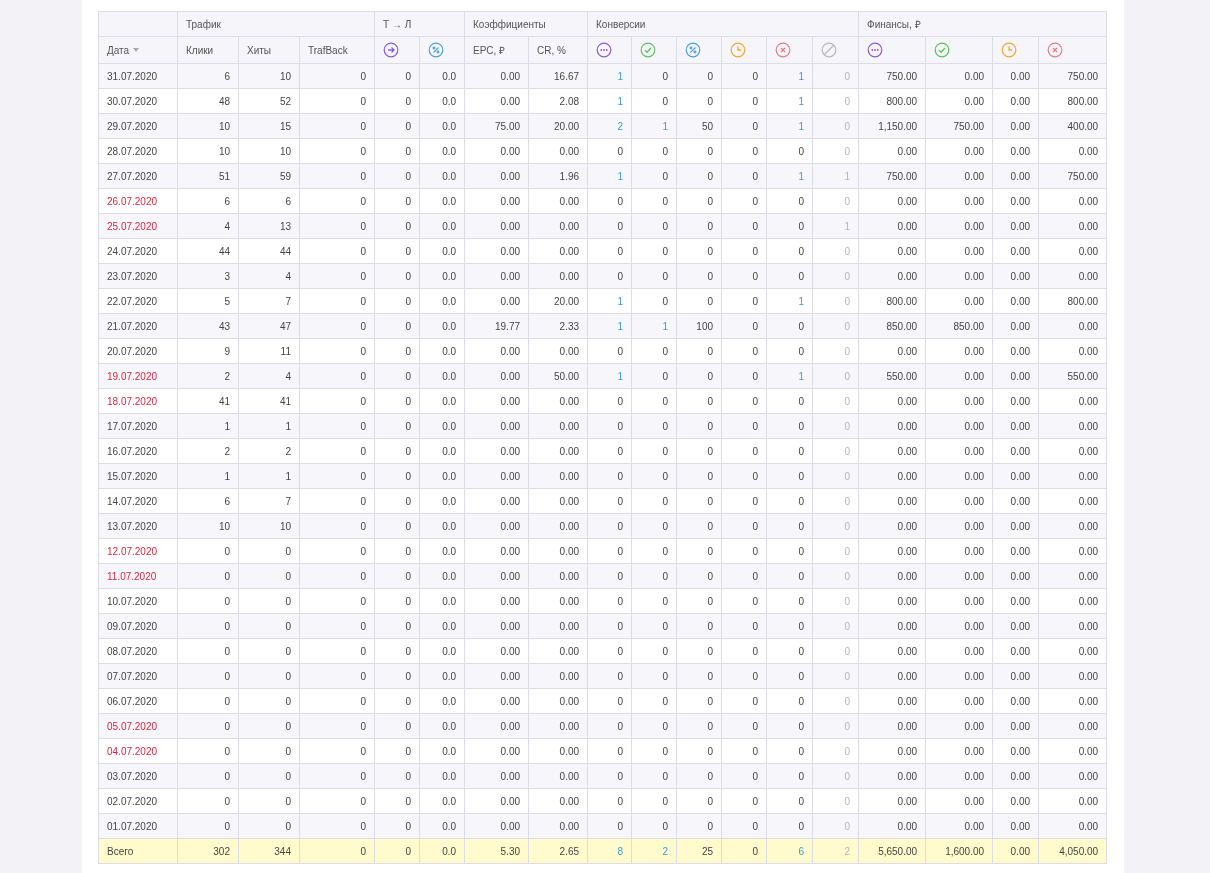 The height and width of the screenshot is (873, 1210). What do you see at coordinates (208, 276) in the screenshot?
I see `table-cell: 3` at bounding box center [208, 276].